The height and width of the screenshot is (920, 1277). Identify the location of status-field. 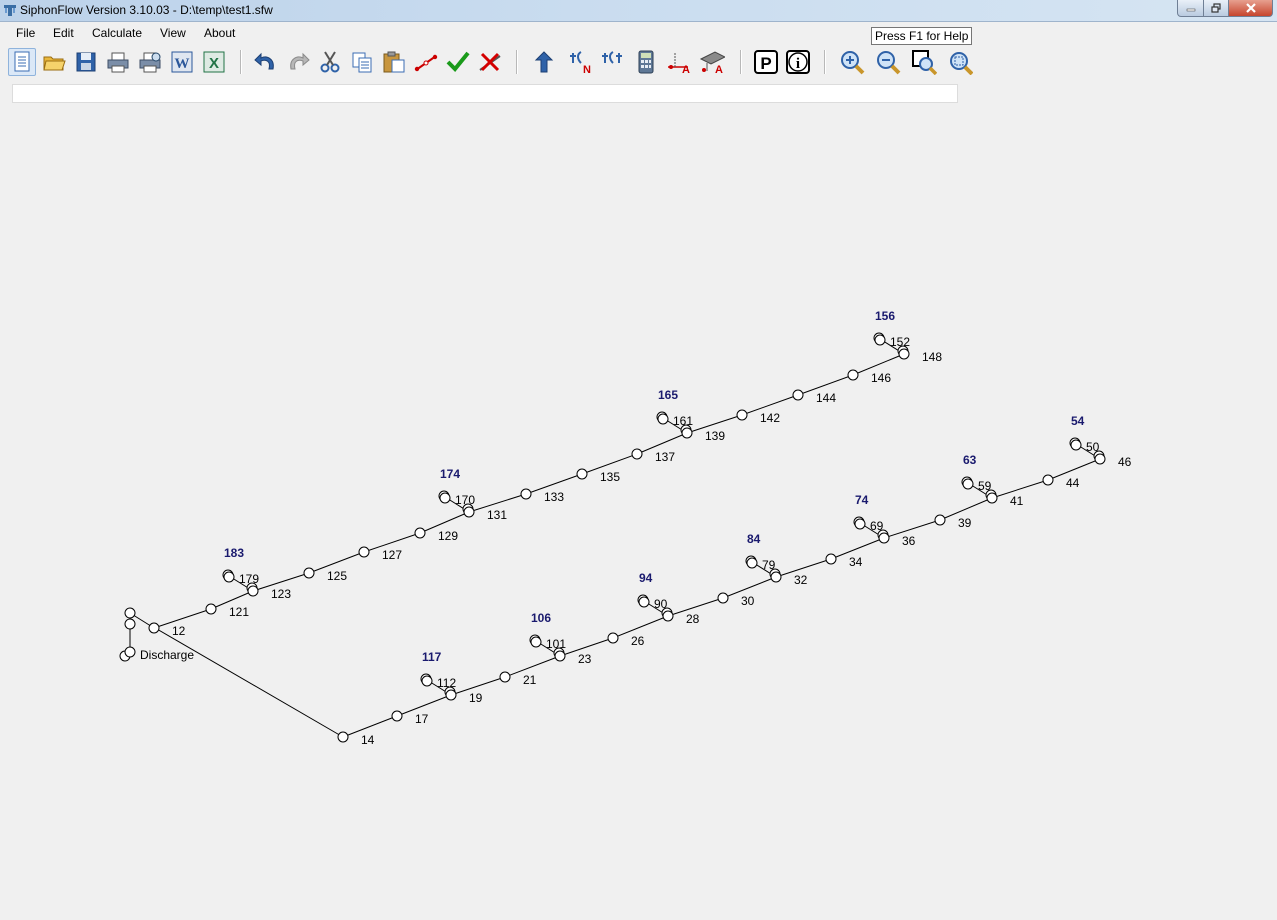
(485, 93).